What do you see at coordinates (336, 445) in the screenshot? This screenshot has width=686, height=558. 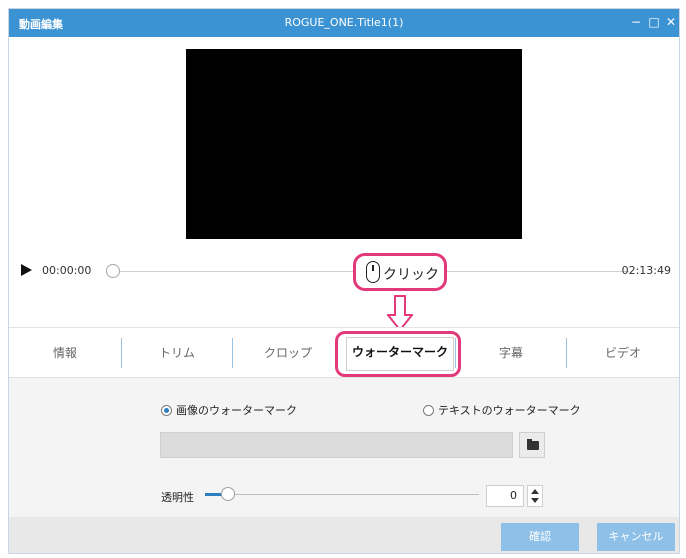 I see `watermark-file-field` at bounding box center [336, 445].